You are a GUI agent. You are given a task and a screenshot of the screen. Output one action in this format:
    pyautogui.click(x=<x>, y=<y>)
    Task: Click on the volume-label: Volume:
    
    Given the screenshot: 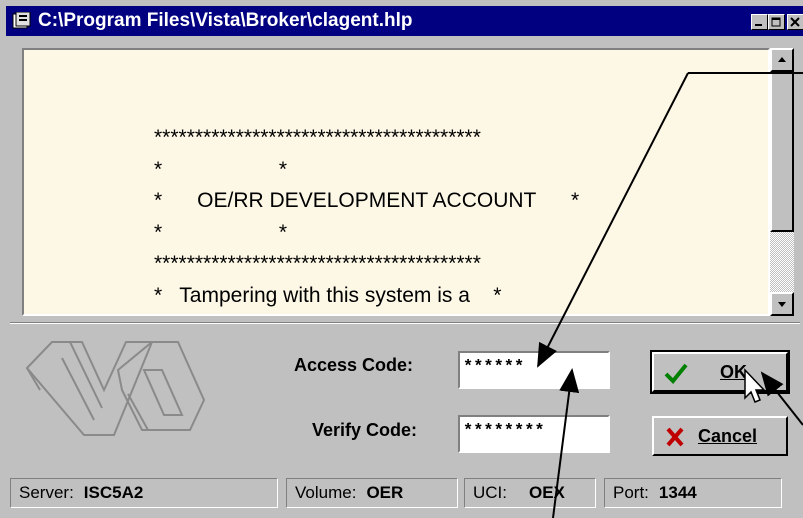 What is the action you would take?
    pyautogui.click(x=326, y=492)
    